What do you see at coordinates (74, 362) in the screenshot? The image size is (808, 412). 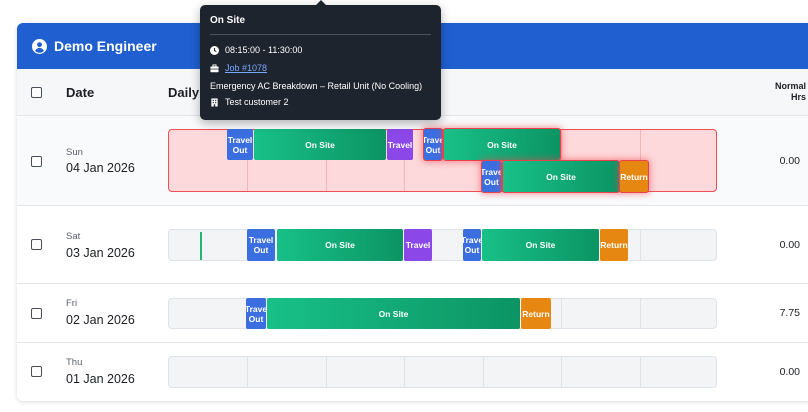 I see `row-weekday: Thu` at bounding box center [74, 362].